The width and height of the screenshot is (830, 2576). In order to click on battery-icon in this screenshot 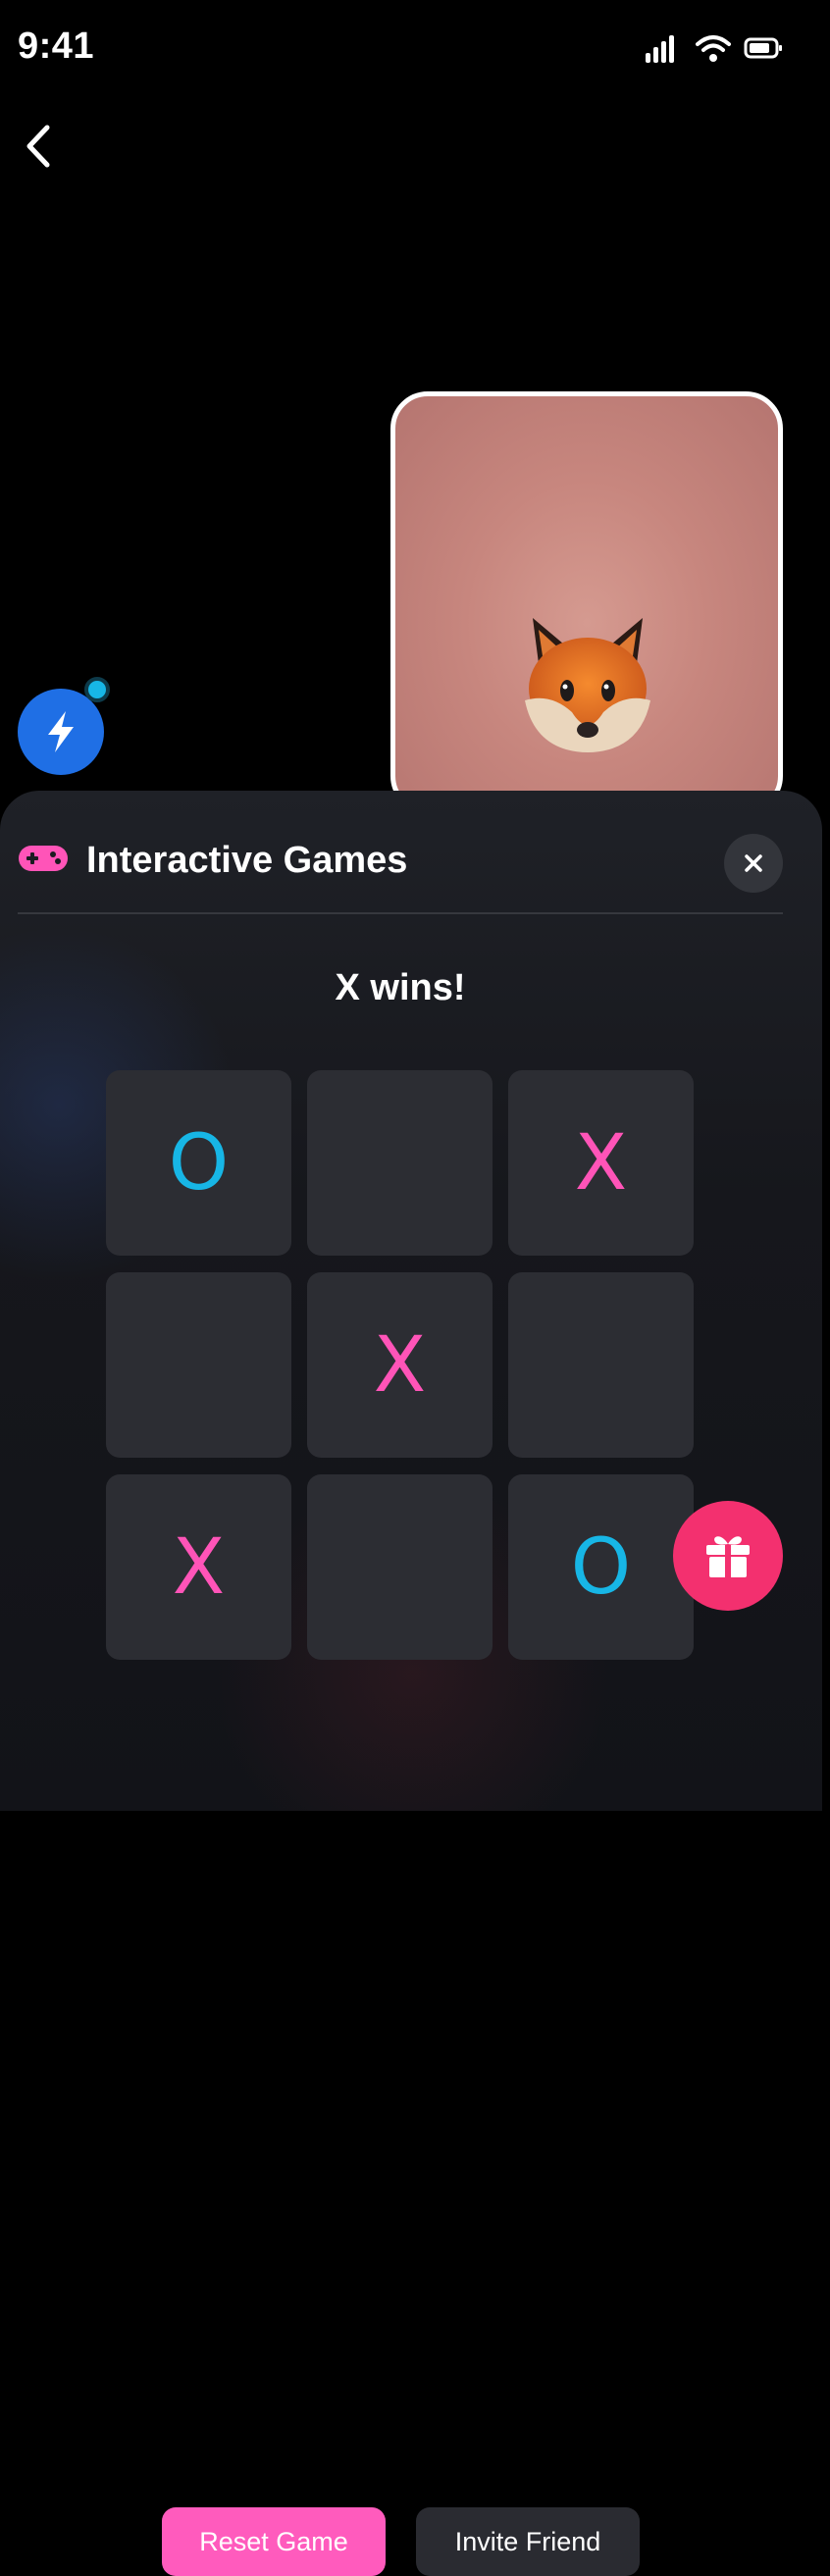, I will do `click(763, 48)`.